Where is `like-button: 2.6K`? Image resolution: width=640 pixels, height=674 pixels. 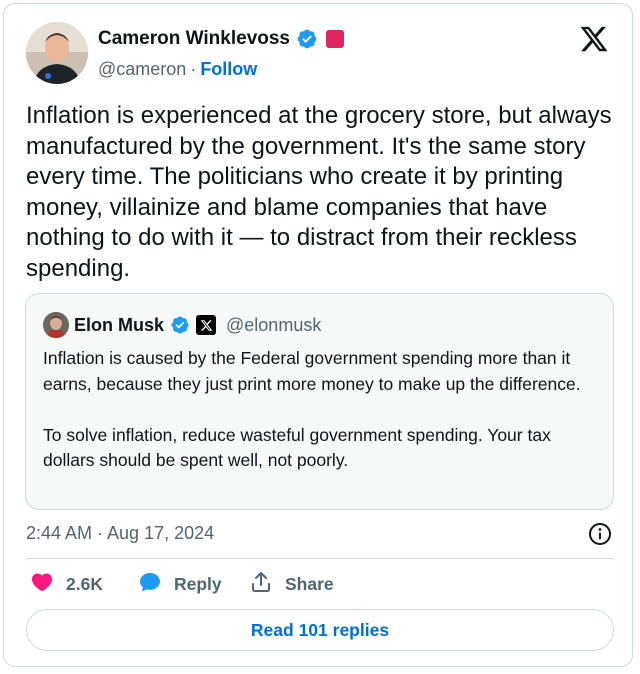
like-button: 2.6K is located at coordinates (66, 584).